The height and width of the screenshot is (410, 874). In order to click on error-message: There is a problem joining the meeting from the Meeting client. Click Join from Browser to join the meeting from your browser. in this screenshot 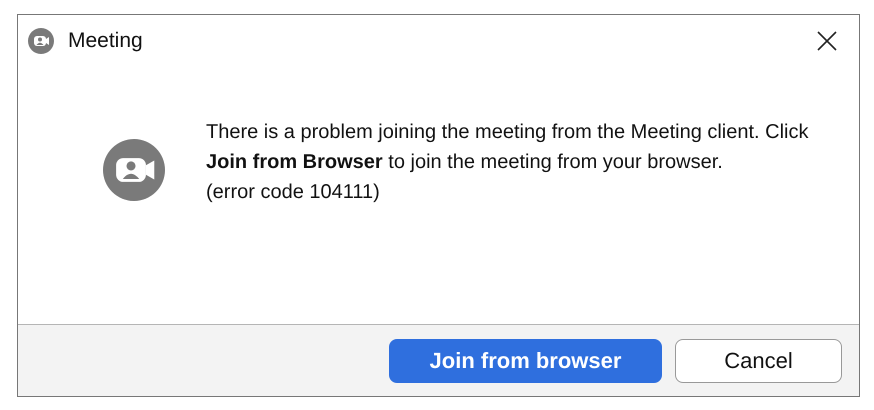, I will do `click(508, 147)`.